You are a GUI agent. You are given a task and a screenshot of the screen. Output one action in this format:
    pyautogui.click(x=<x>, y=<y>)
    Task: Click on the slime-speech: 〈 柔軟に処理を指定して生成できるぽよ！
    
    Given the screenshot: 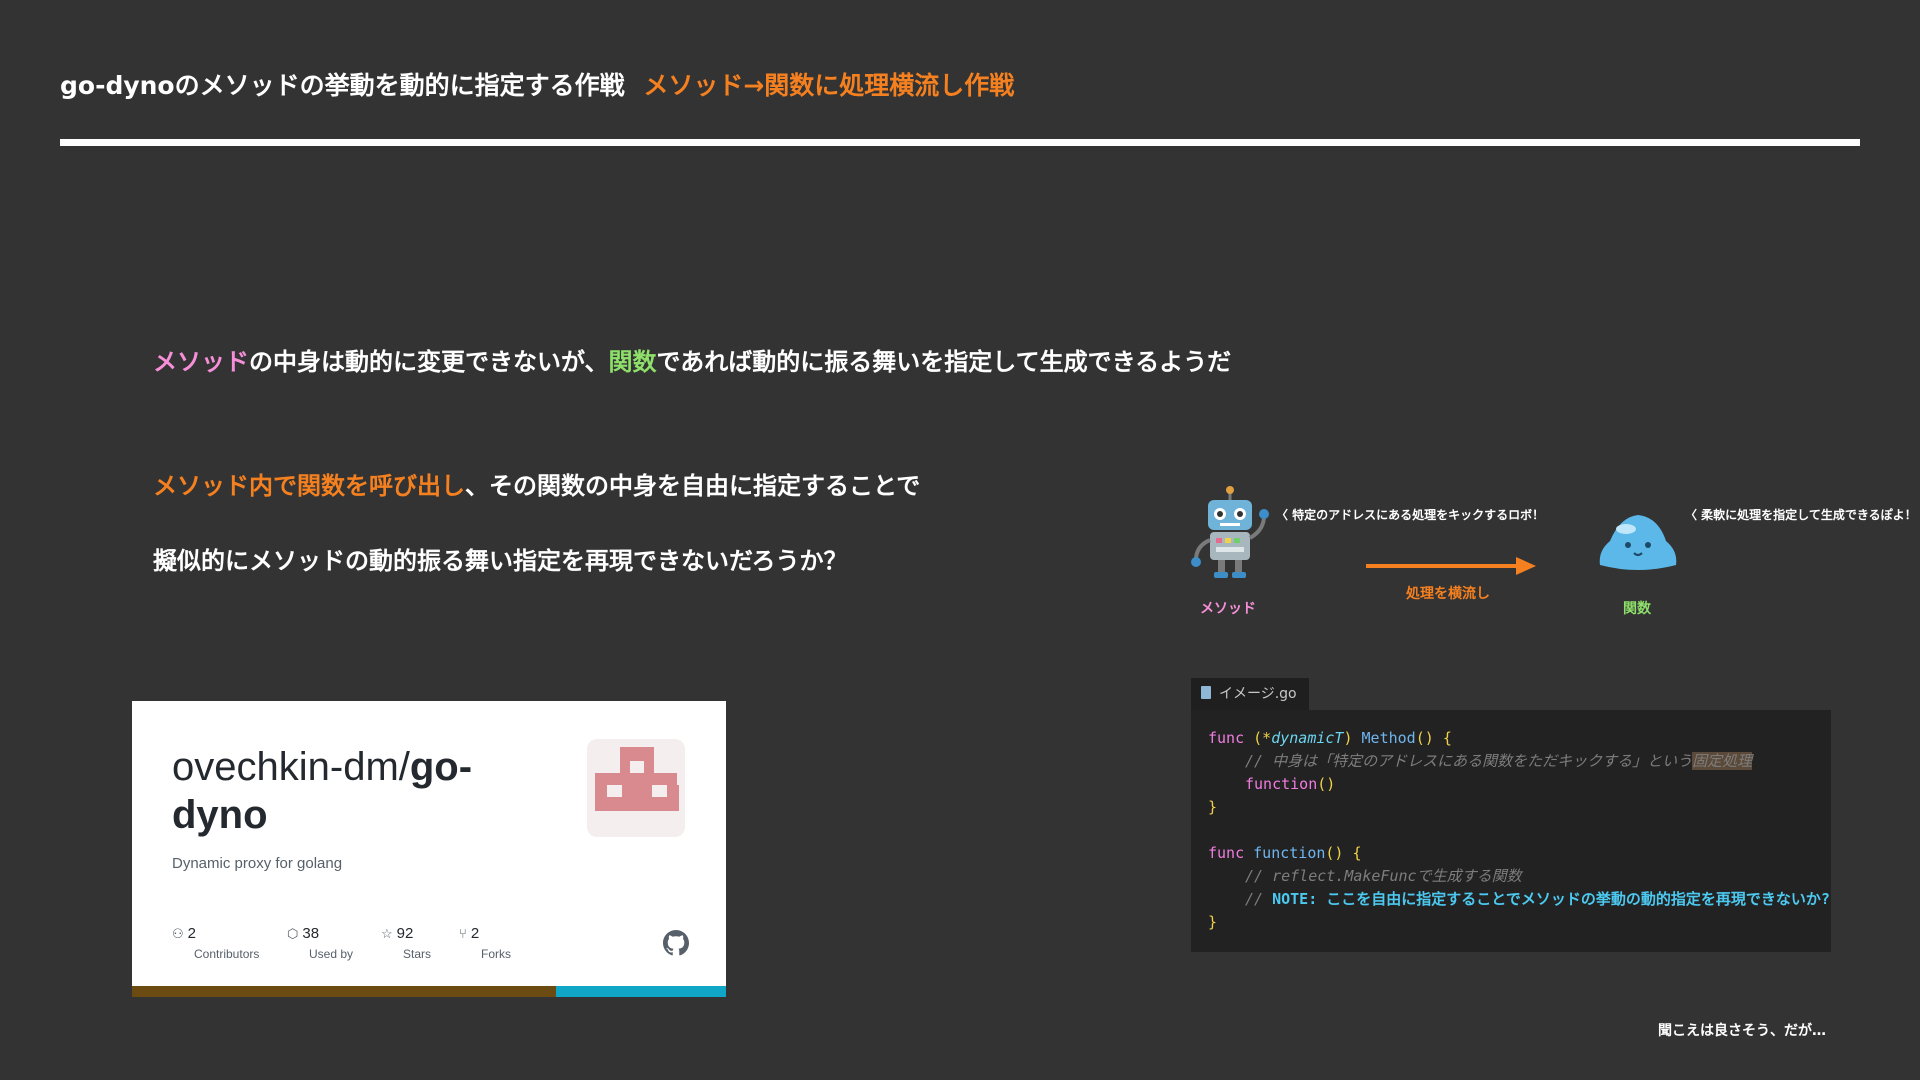 What is the action you would take?
    pyautogui.click(x=1801, y=515)
    